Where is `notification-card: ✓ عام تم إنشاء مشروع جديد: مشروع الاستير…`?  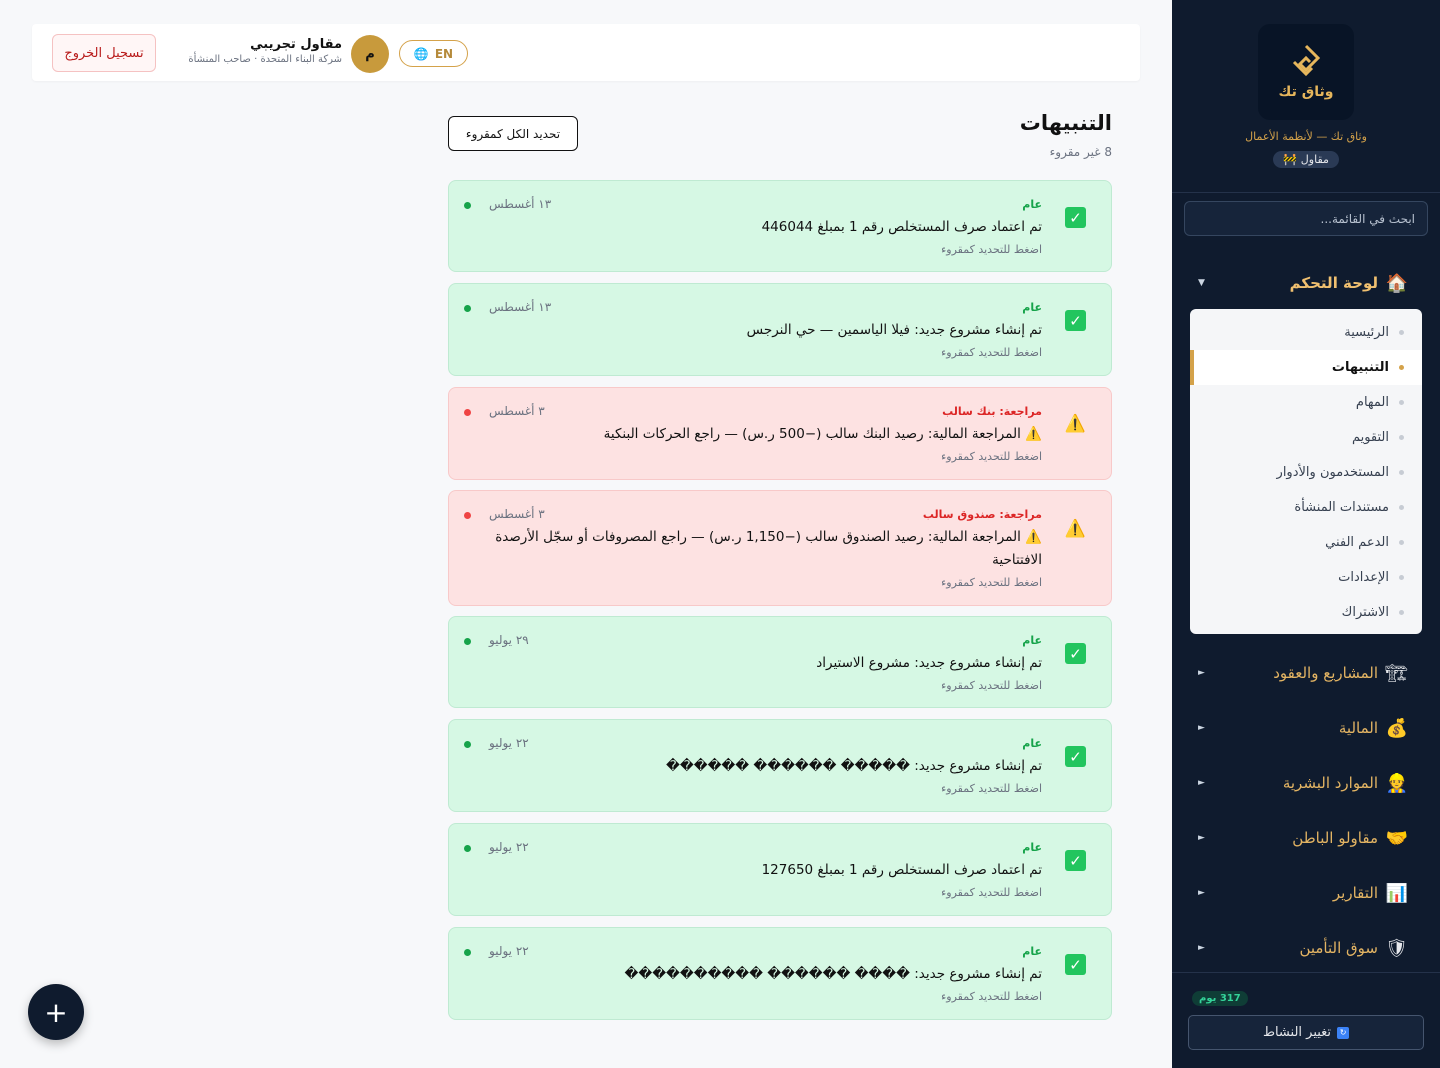 notification-card: ✓ عام تم إنشاء مشروع جديد: مشروع الاستير… is located at coordinates (780, 662).